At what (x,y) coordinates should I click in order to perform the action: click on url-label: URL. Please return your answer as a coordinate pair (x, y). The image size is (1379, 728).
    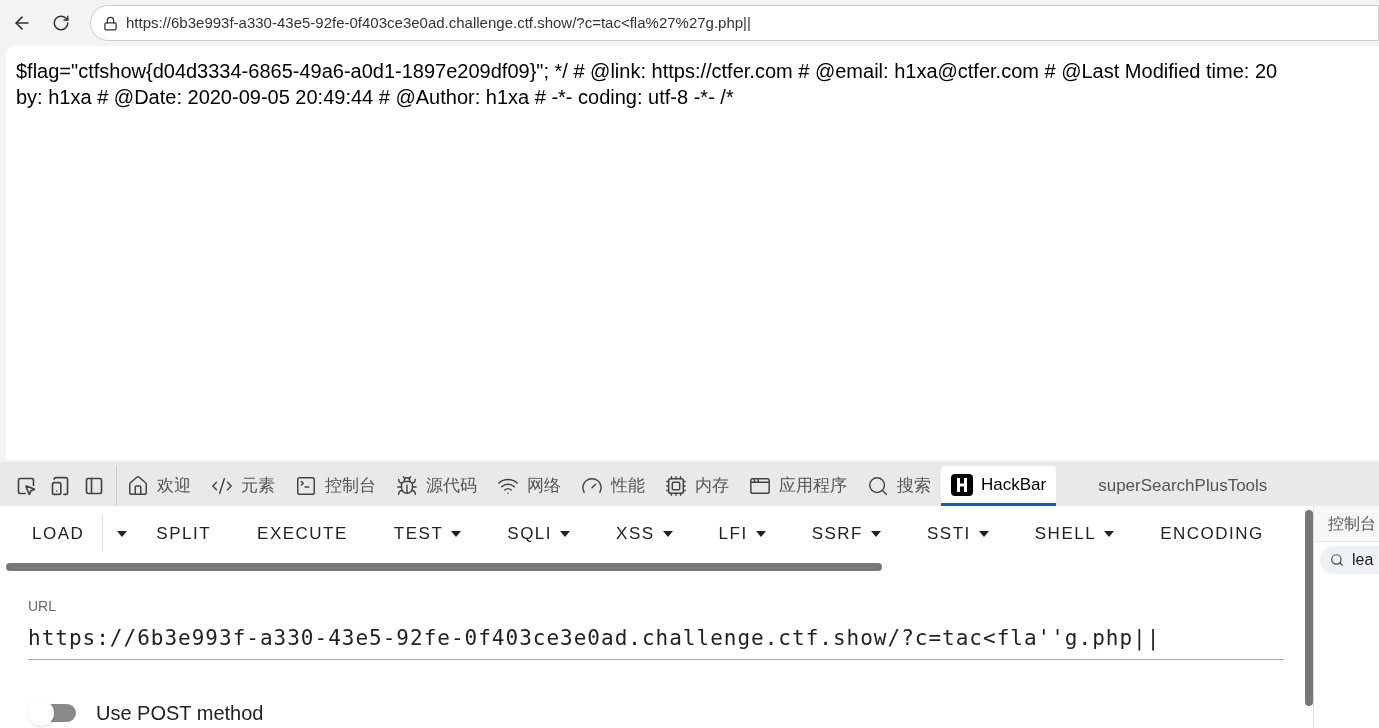
    Looking at the image, I should click on (42, 606).